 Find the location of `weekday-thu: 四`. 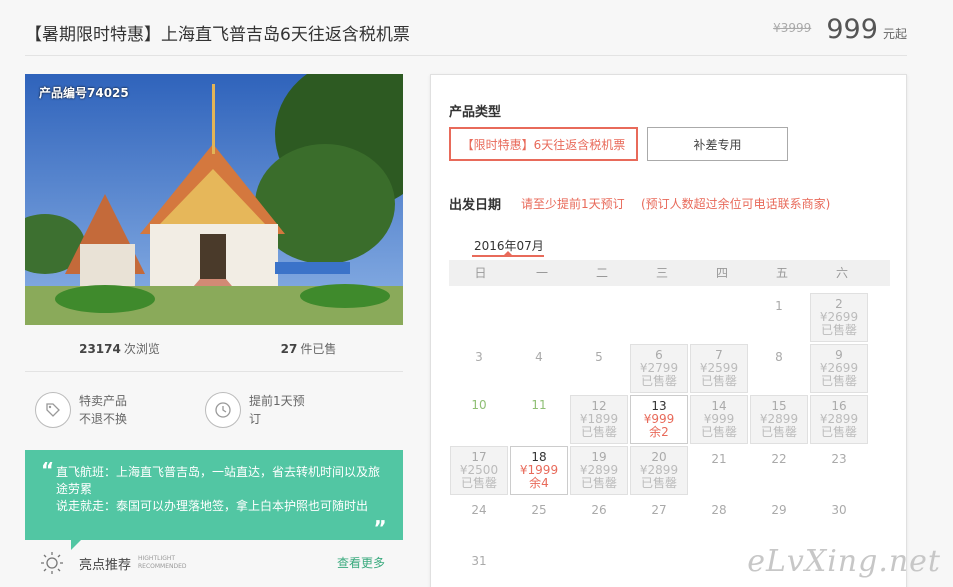

weekday-thu: 四 is located at coordinates (721, 273).